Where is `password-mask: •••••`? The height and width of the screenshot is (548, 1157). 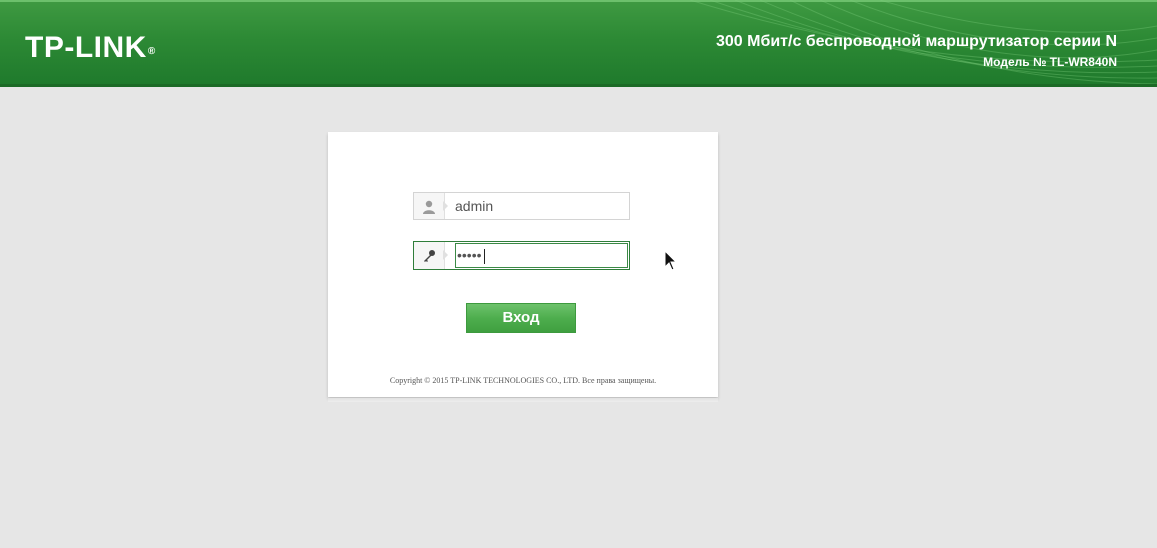
password-mask: ••••• is located at coordinates (469, 255).